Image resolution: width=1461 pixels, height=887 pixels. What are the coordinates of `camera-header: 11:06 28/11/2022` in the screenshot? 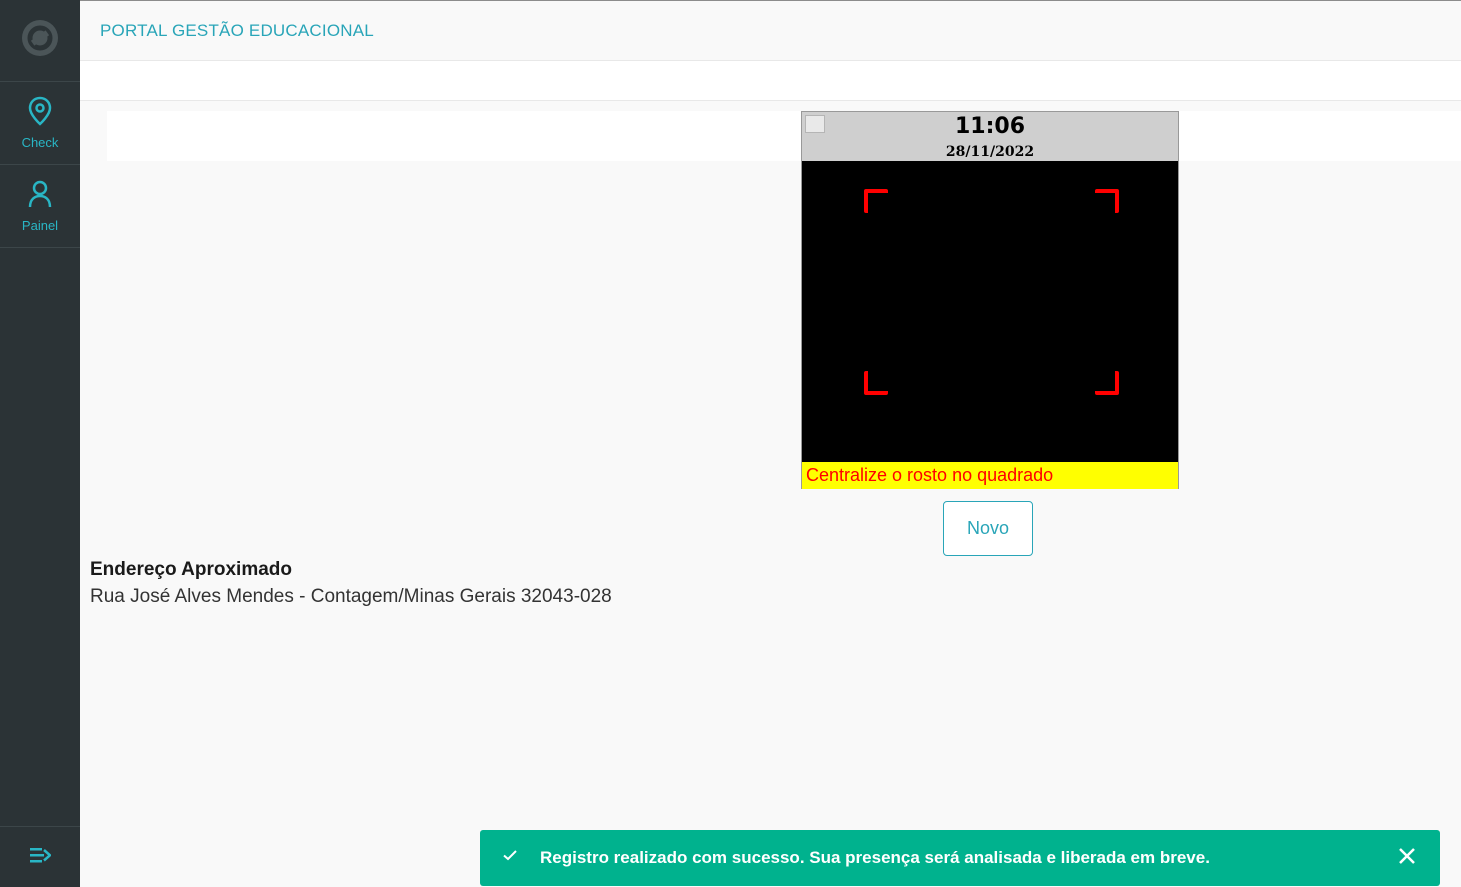 It's located at (990, 136).